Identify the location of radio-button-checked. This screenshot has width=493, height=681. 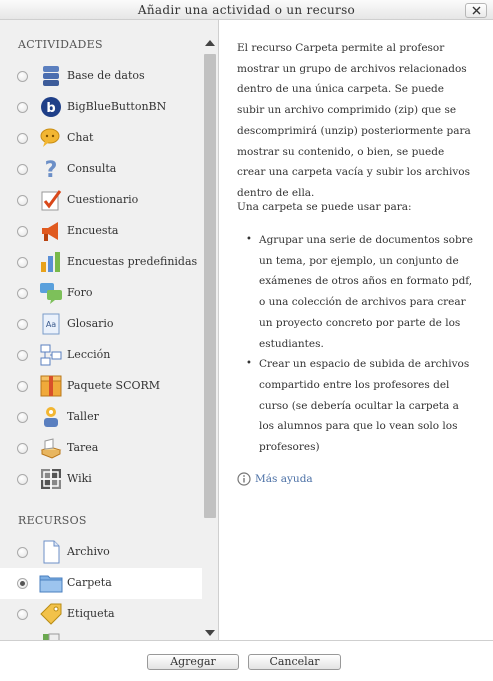
(22, 583).